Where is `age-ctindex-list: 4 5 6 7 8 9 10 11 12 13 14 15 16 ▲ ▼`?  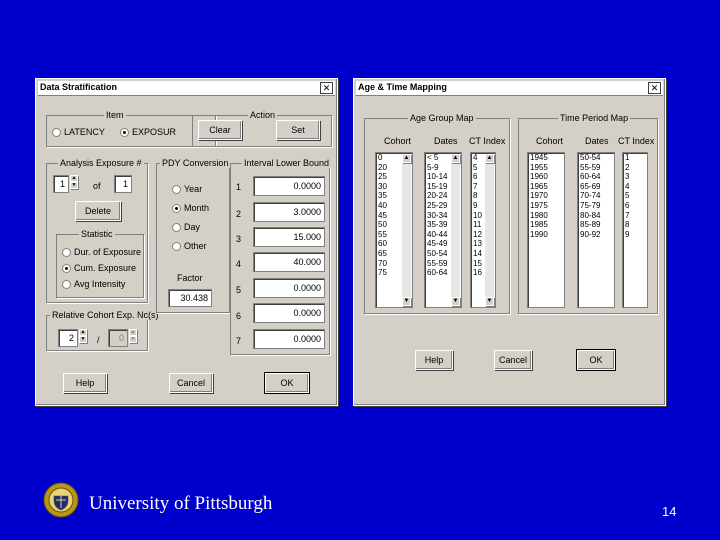
age-ctindex-list: 4 5 6 7 8 9 10 11 12 13 14 15 16 ▲ ▼ is located at coordinates (483, 230).